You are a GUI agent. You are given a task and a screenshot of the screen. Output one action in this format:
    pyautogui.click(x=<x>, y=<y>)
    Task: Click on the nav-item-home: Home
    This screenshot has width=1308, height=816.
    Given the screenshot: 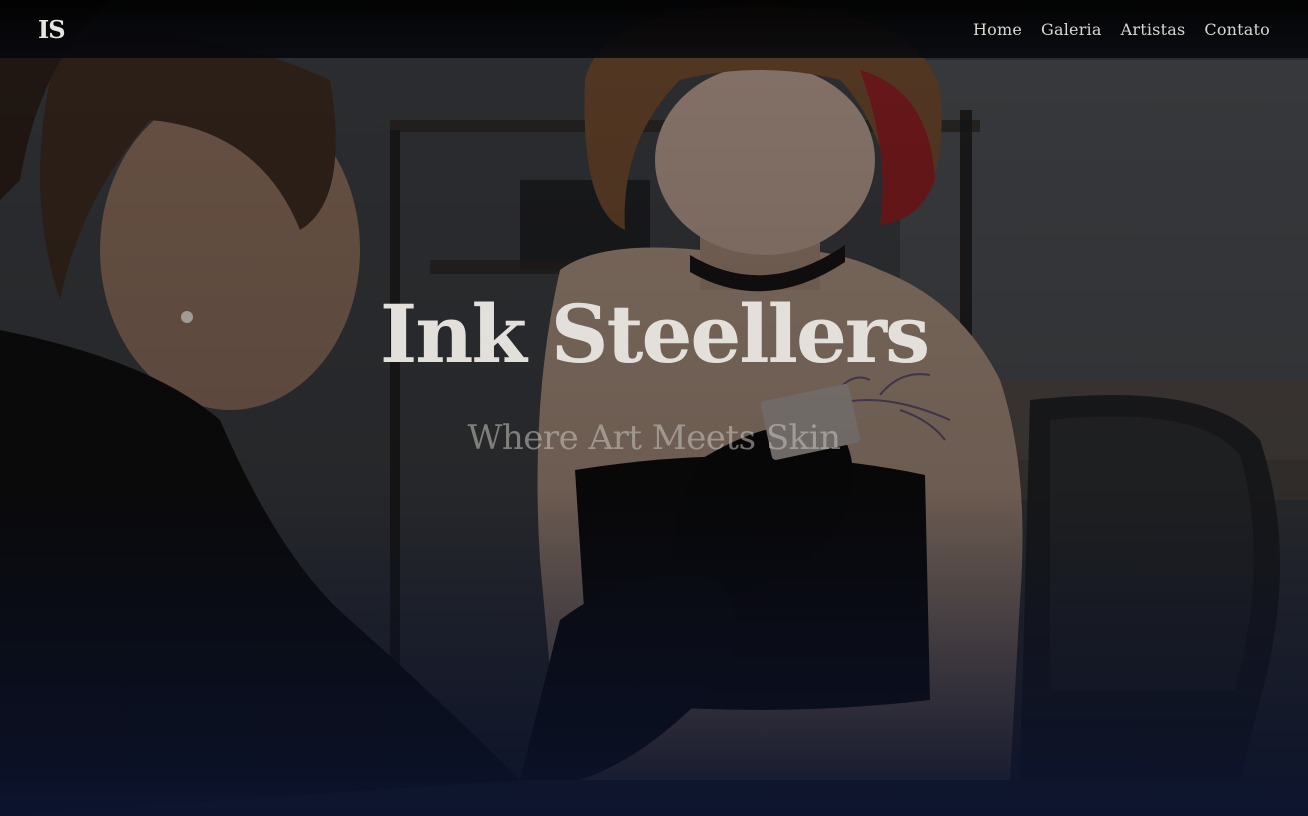 What is the action you would take?
    pyautogui.click(x=997, y=29)
    